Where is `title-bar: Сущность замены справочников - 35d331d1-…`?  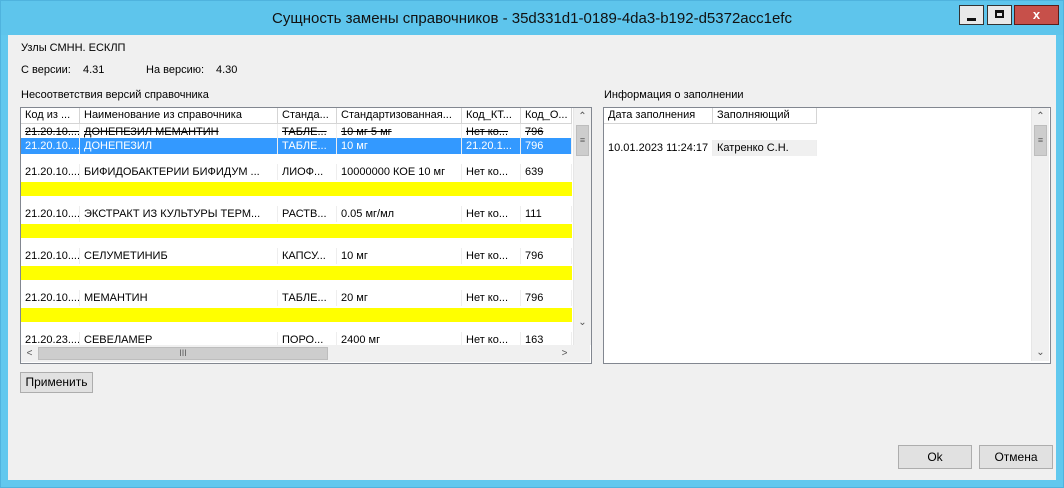 title-bar: Сущность замены справочников - 35d331d1-… is located at coordinates (532, 18).